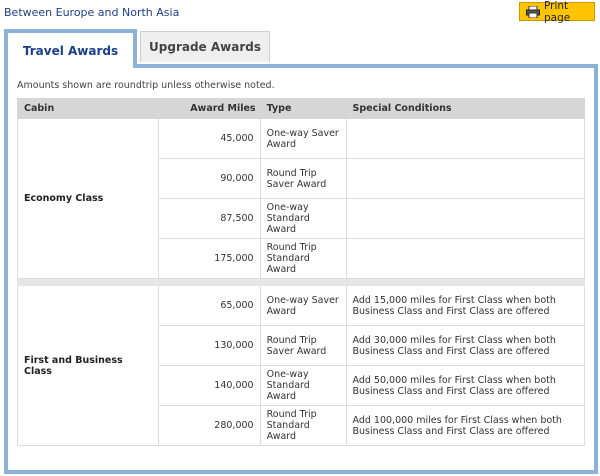 The image size is (600, 476). What do you see at coordinates (209, 345) in the screenshot?
I see `miles-cell: 130,000` at bounding box center [209, 345].